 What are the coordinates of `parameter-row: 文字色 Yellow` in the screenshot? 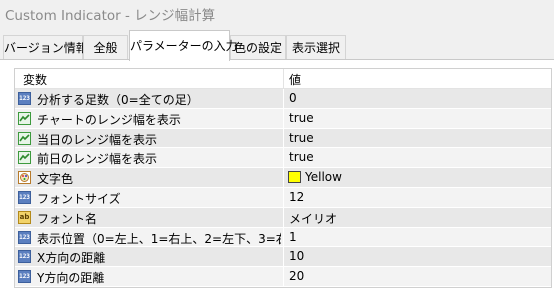 It's located at (283, 178).